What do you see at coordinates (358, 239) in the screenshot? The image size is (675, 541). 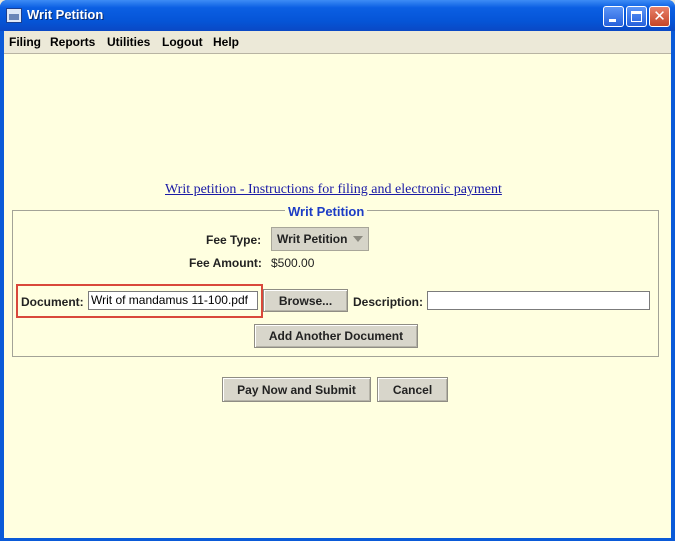 I see `chevron-down-icon` at bounding box center [358, 239].